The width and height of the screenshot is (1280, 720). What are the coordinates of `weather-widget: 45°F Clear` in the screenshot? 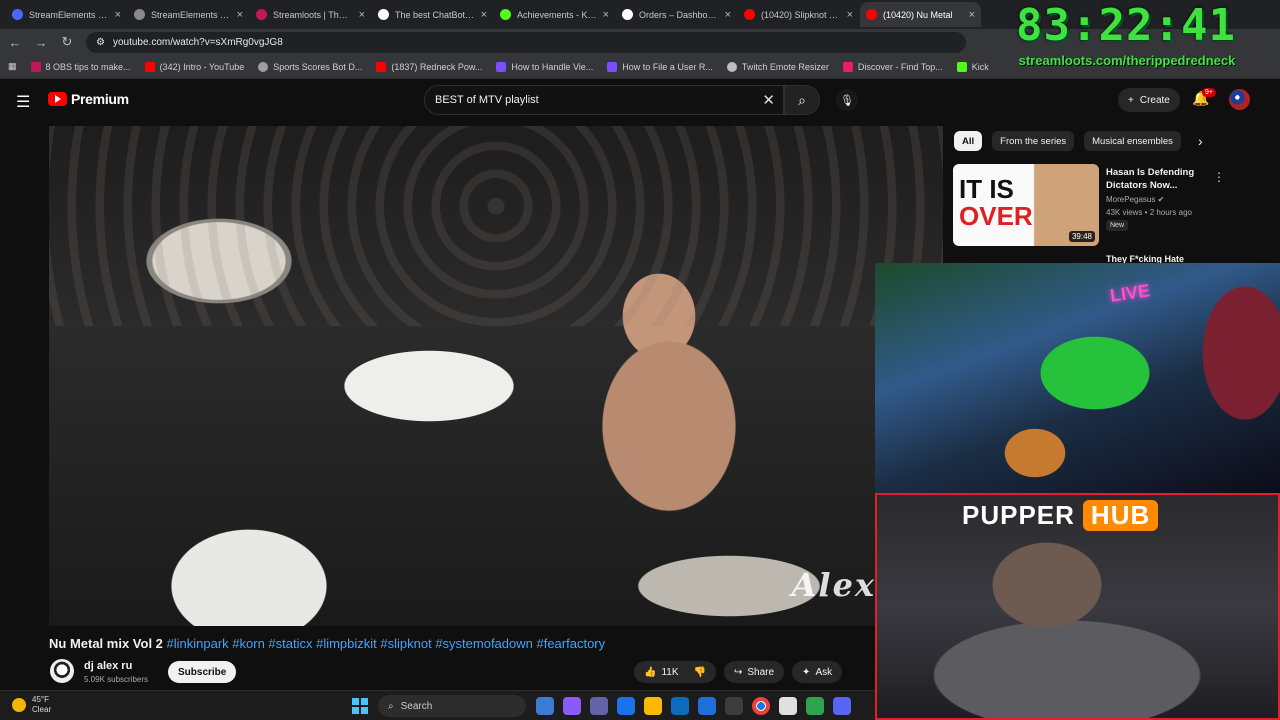 It's located at (31, 705).